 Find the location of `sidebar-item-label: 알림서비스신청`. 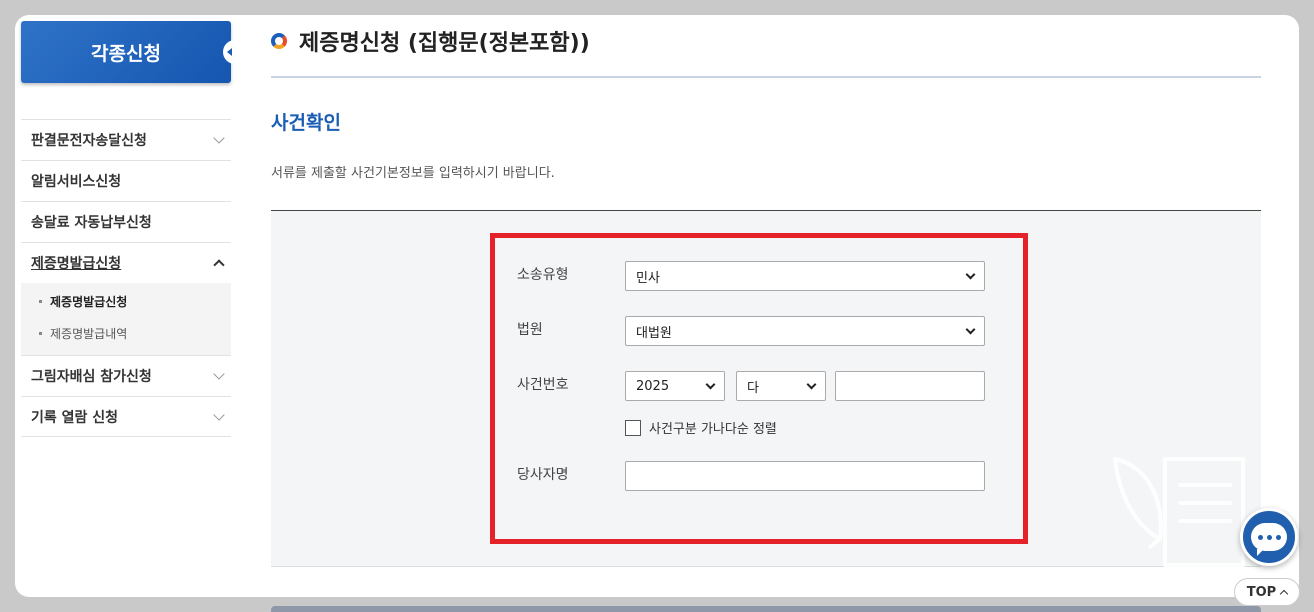

sidebar-item-label: 알림서비스신청 is located at coordinates (76, 182).